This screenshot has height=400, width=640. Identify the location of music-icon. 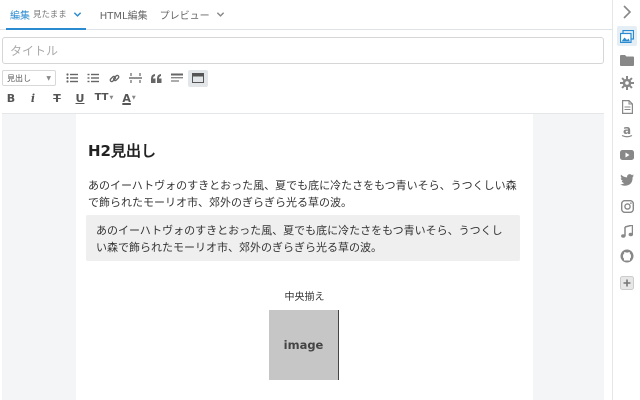
(627, 231).